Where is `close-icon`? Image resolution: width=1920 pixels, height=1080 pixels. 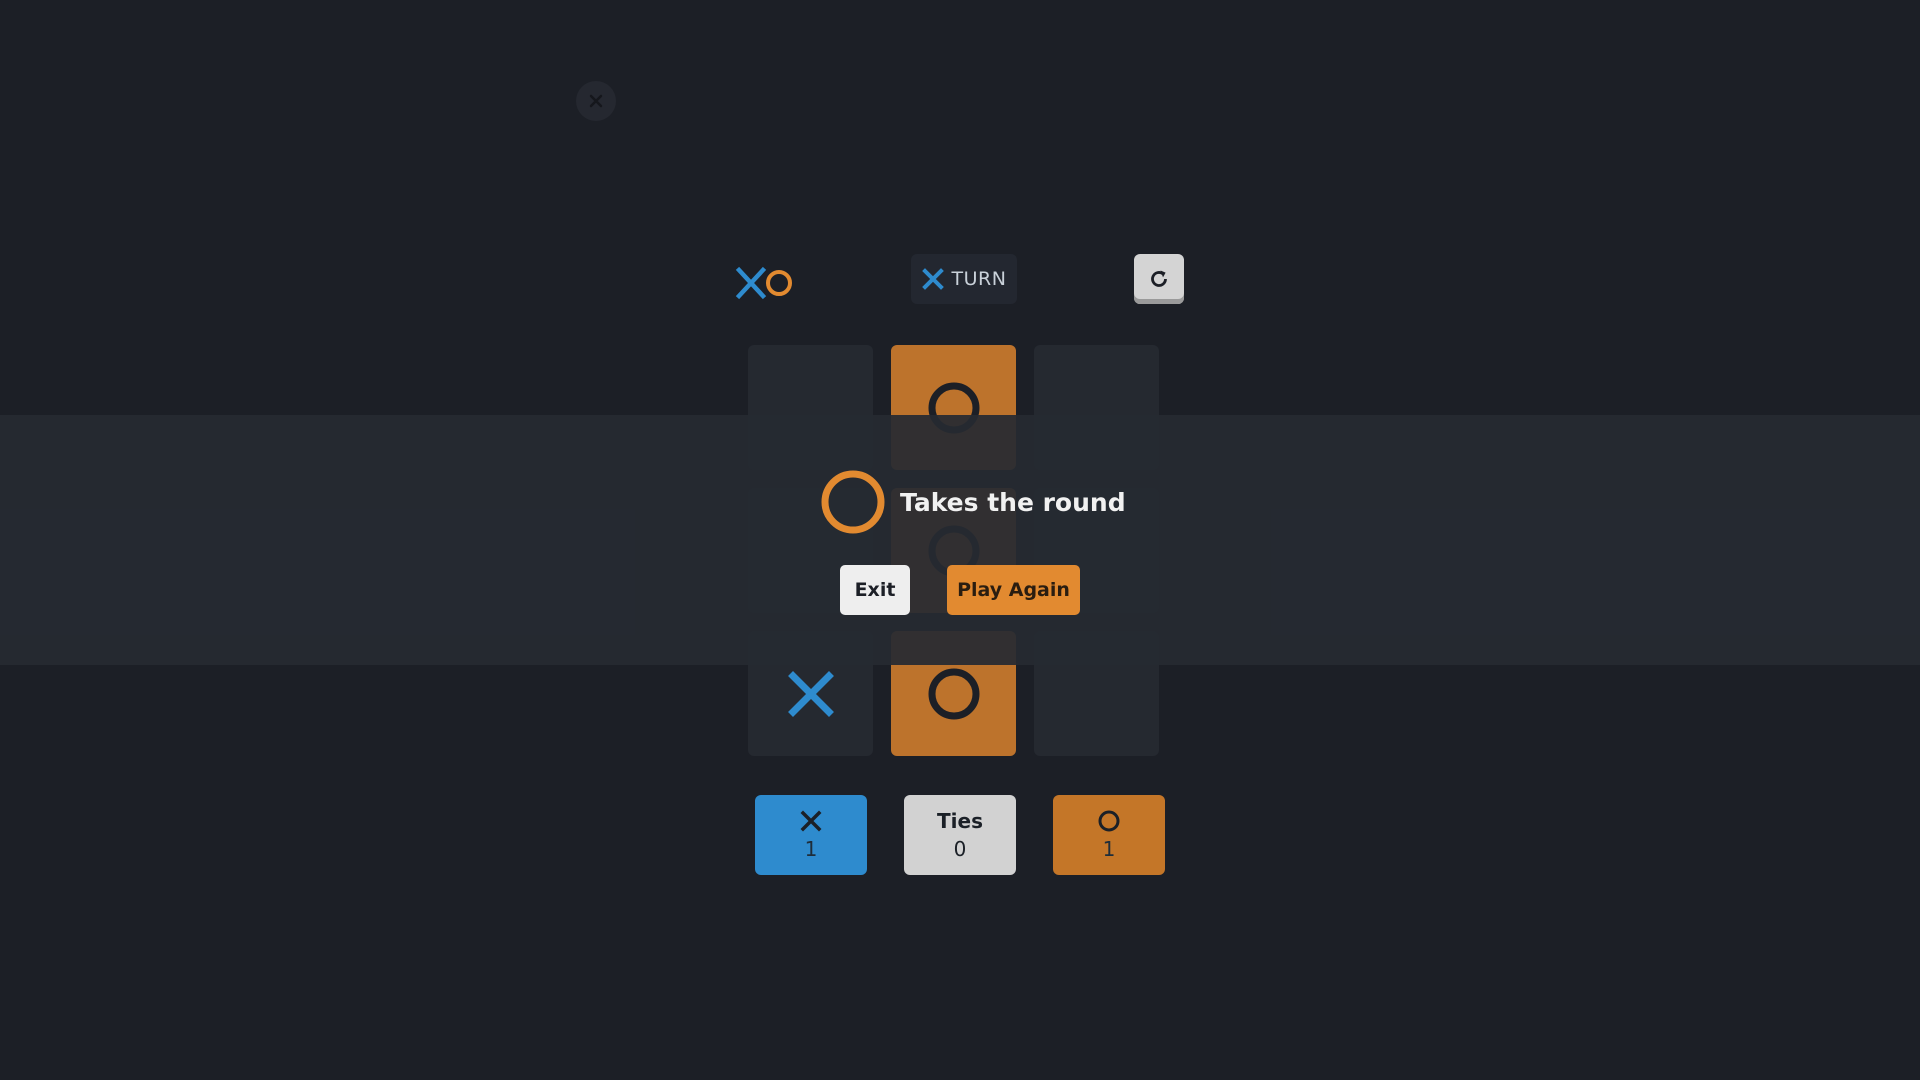
close-icon is located at coordinates (596, 101).